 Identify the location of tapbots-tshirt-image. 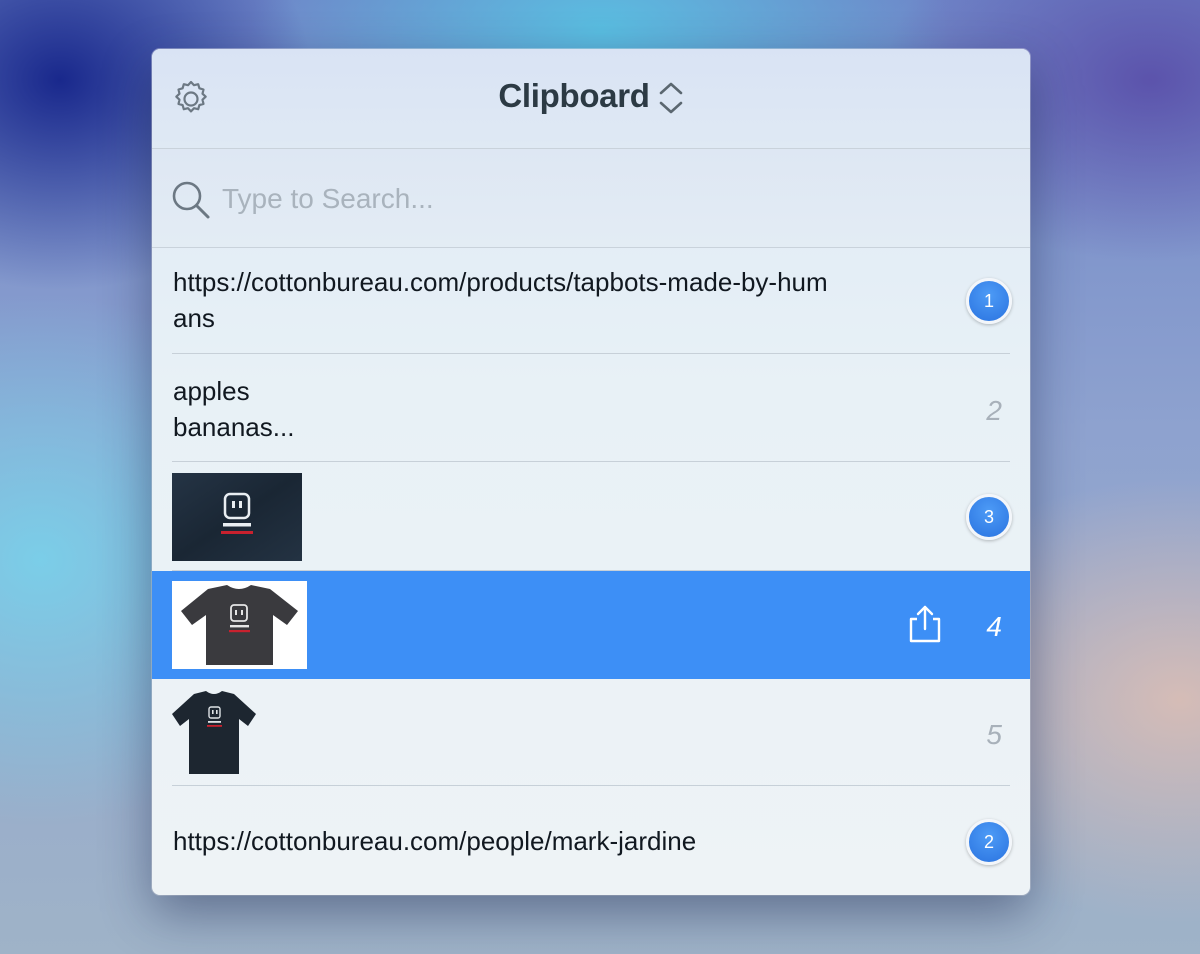
(239, 625).